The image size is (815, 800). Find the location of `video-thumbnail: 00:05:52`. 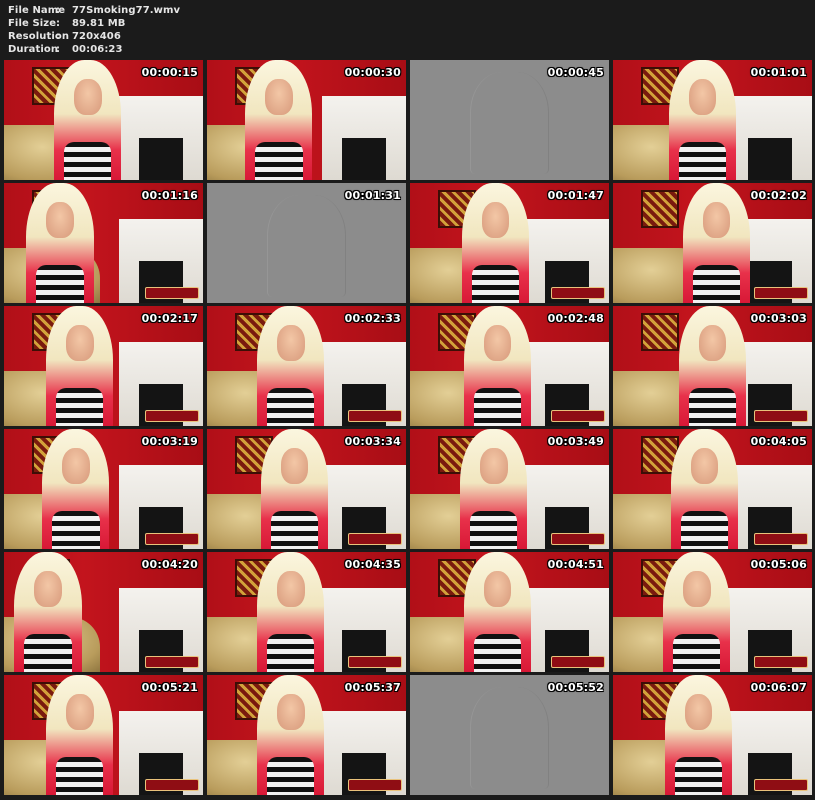

video-thumbnail: 00:05:52 is located at coordinates (509, 735).